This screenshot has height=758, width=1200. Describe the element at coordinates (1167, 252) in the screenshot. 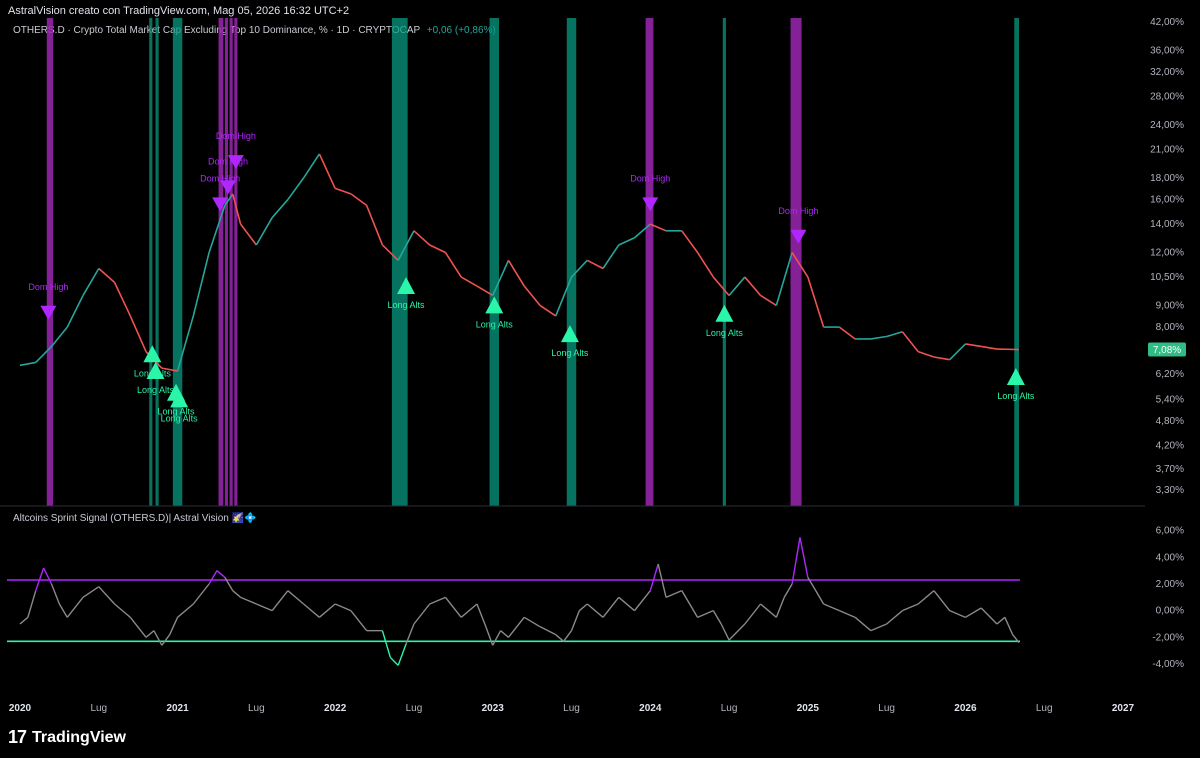

I see `price-tick-9: 12,00%` at that location.